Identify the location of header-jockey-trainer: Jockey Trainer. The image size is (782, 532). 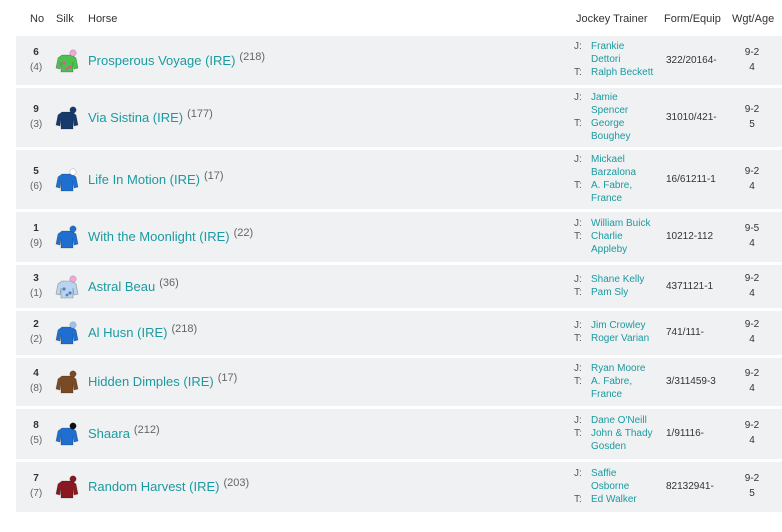
(612, 19).